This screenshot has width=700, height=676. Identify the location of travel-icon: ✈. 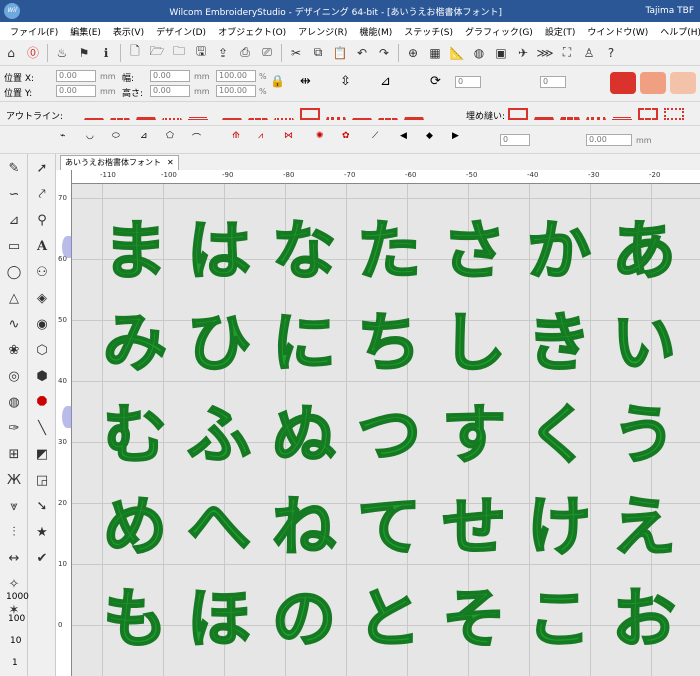
(523, 53).